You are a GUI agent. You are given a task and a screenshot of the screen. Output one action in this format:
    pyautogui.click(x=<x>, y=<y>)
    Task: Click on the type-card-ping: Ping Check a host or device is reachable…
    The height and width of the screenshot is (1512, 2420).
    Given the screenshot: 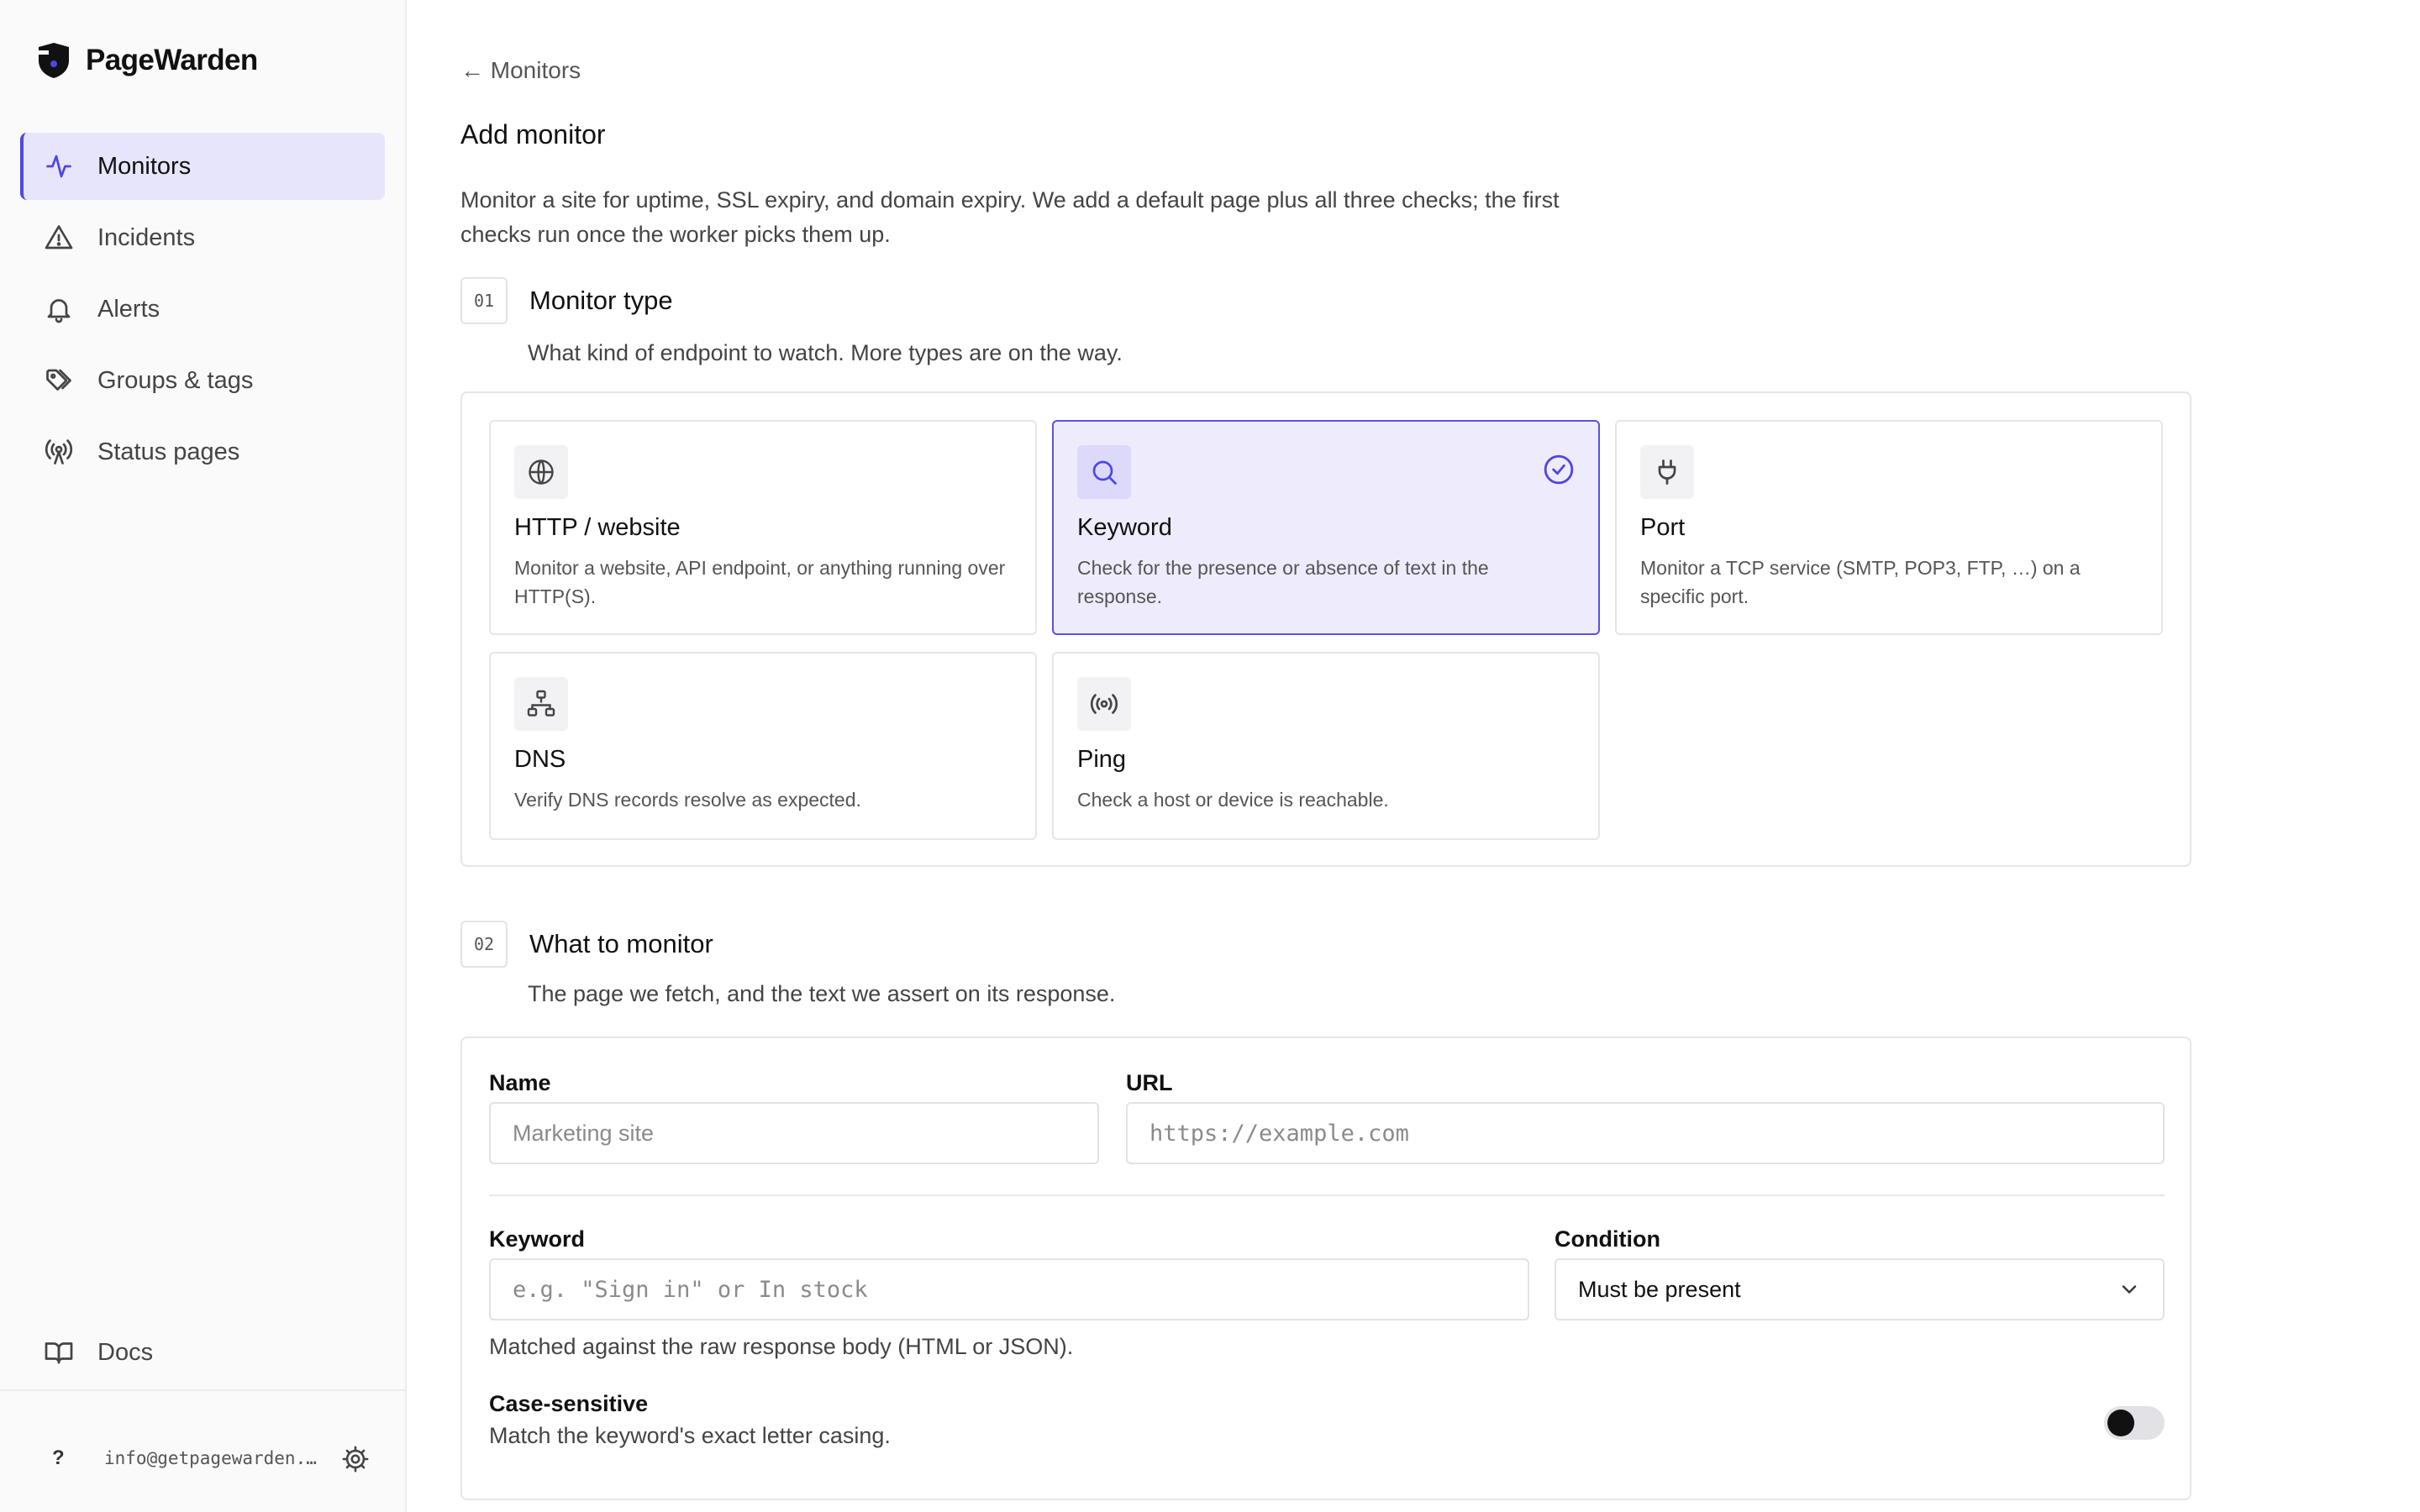 What is the action you would take?
    pyautogui.click(x=1326, y=746)
    